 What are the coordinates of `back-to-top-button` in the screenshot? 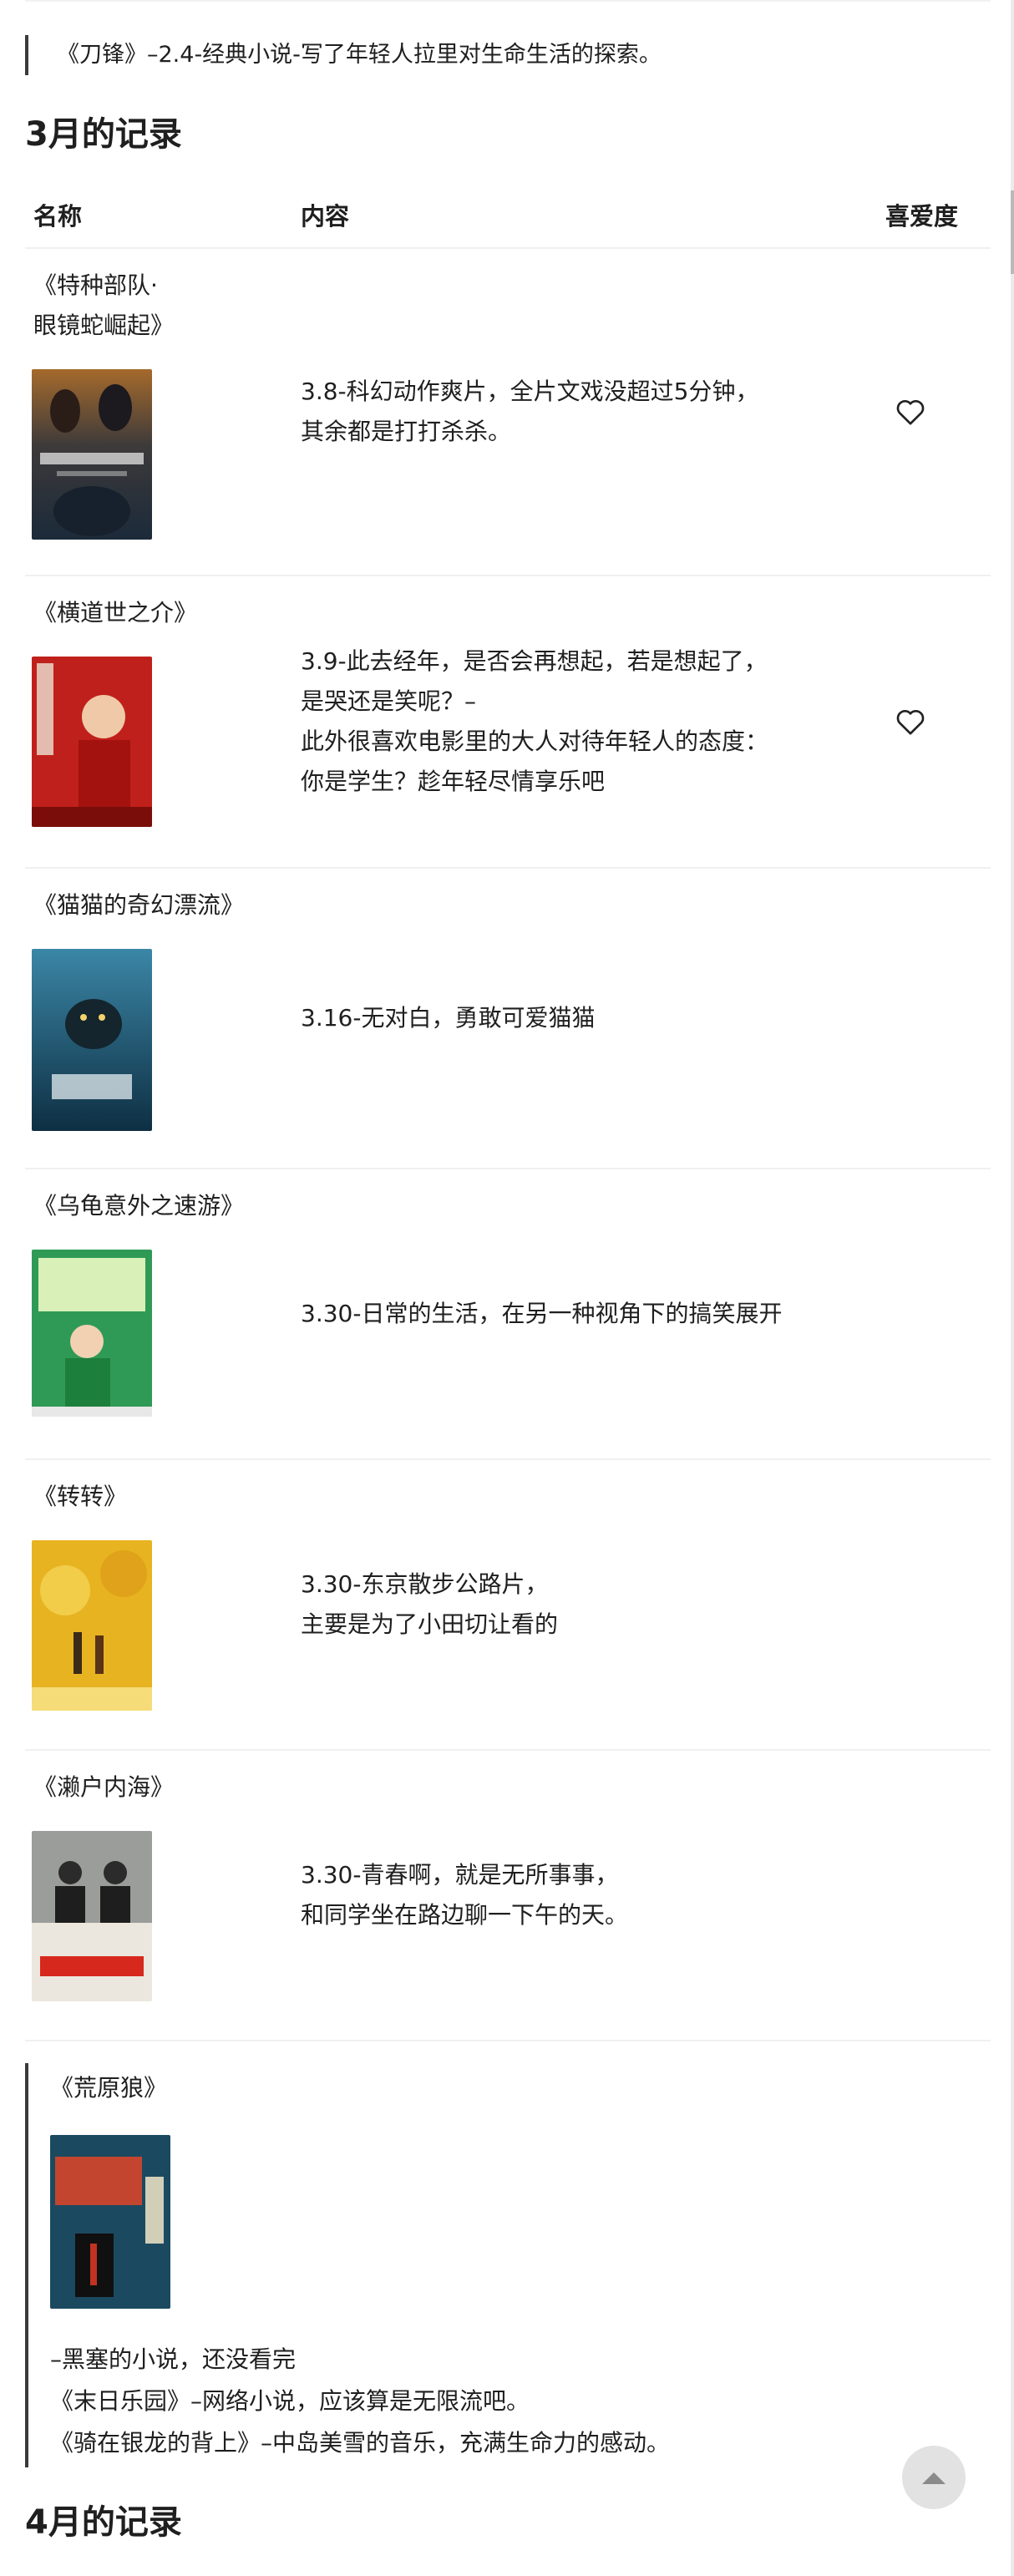 It's located at (934, 2477).